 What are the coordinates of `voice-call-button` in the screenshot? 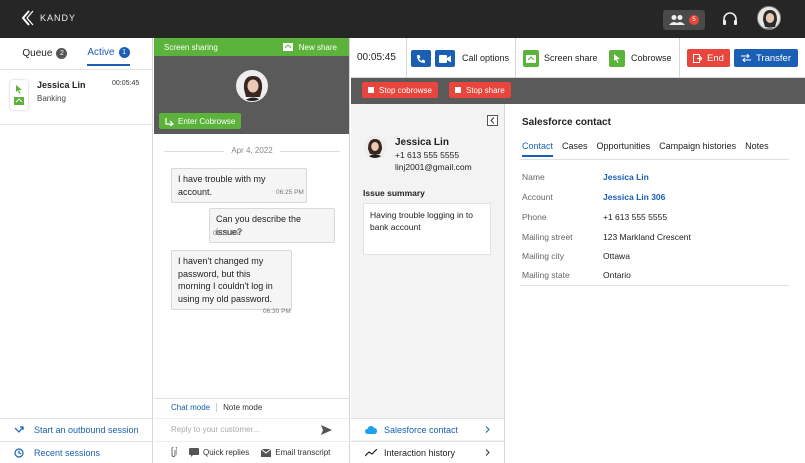 It's located at (421, 58).